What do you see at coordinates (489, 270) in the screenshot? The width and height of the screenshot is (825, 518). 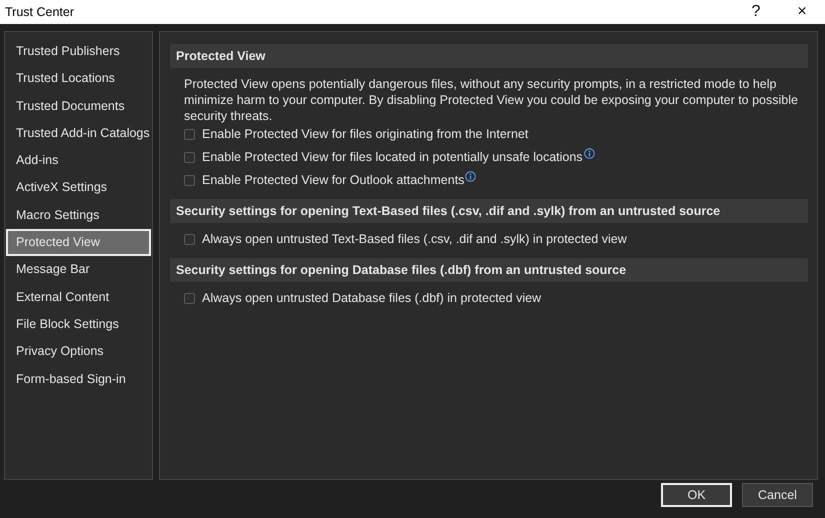 I see `section-heading: Security settings for opening Database files (.dbf) from an untrusted source` at bounding box center [489, 270].